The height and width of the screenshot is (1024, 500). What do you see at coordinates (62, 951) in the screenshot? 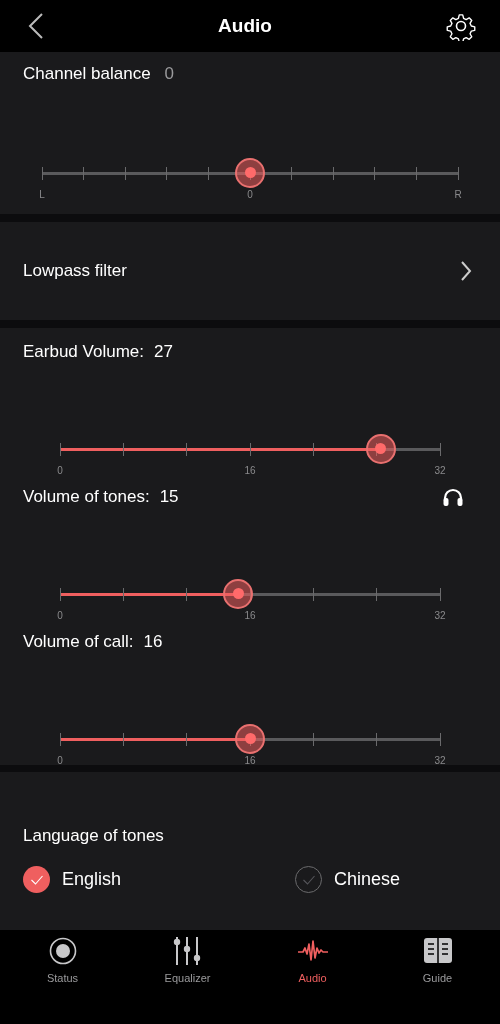
I see `record-icon` at bounding box center [62, 951].